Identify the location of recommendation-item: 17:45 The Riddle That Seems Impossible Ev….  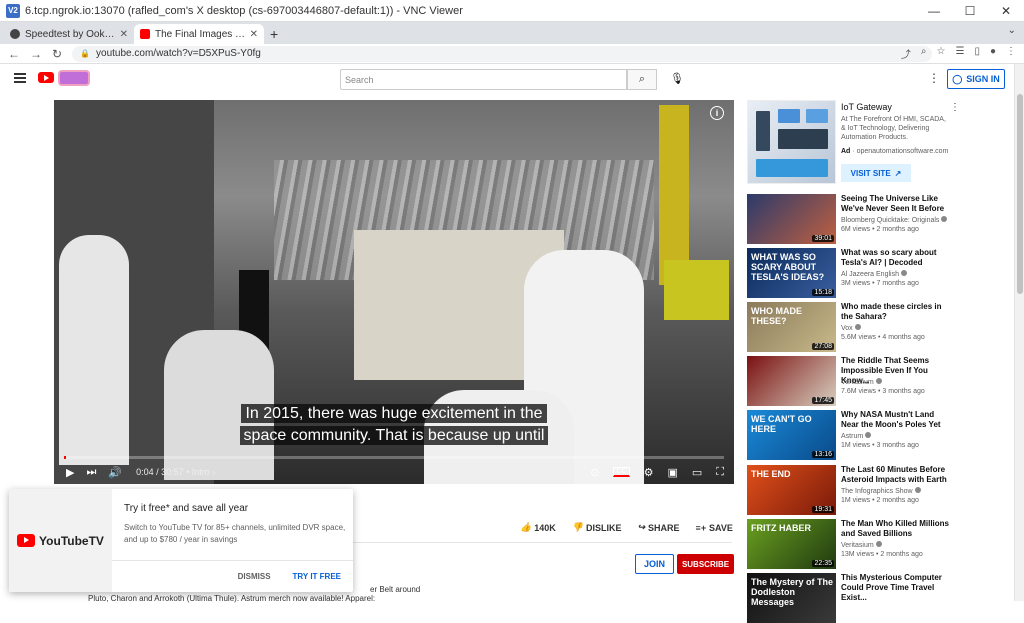
(863, 381).